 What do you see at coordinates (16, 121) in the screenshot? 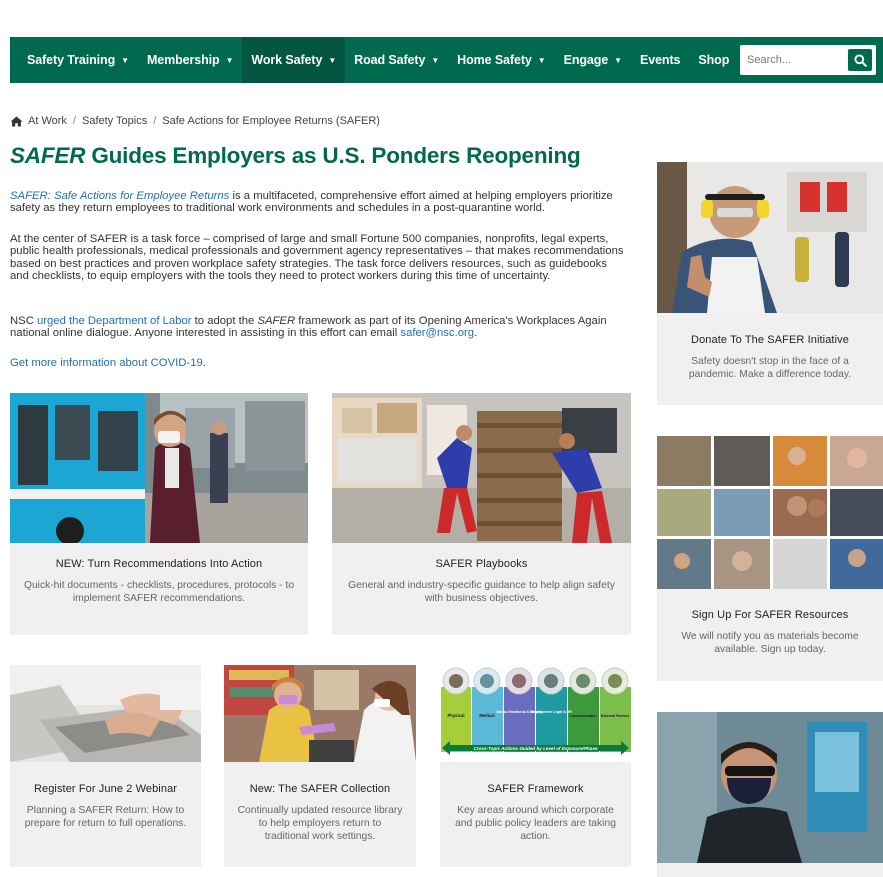
I see `home-icon` at bounding box center [16, 121].